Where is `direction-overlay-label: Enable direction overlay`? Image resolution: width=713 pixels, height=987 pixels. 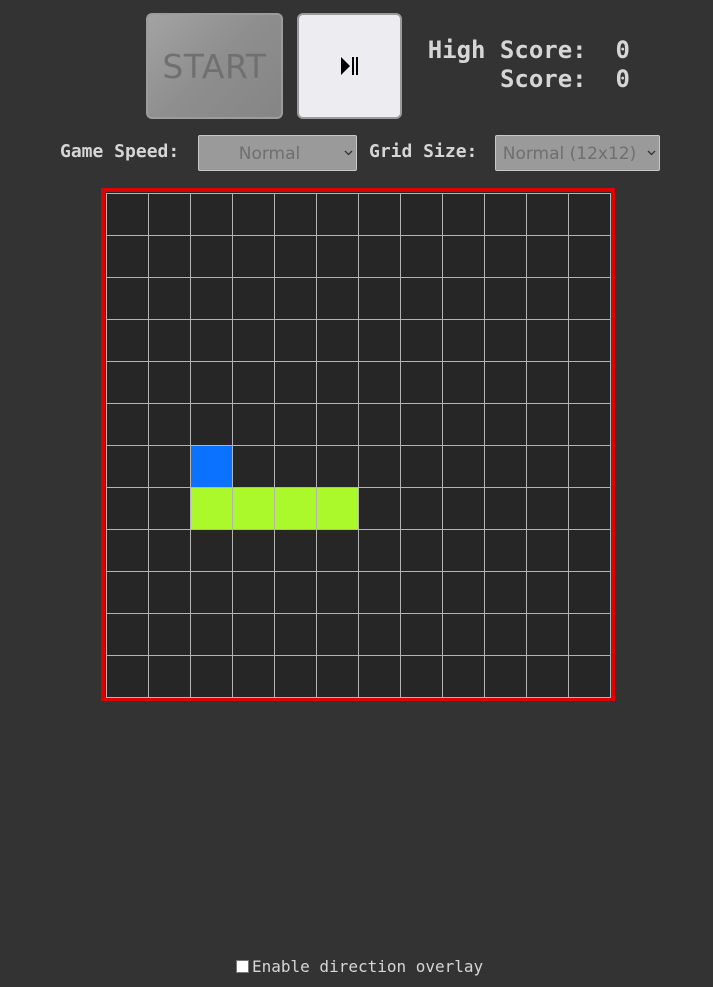
direction-overlay-label: Enable direction overlay is located at coordinates (368, 966).